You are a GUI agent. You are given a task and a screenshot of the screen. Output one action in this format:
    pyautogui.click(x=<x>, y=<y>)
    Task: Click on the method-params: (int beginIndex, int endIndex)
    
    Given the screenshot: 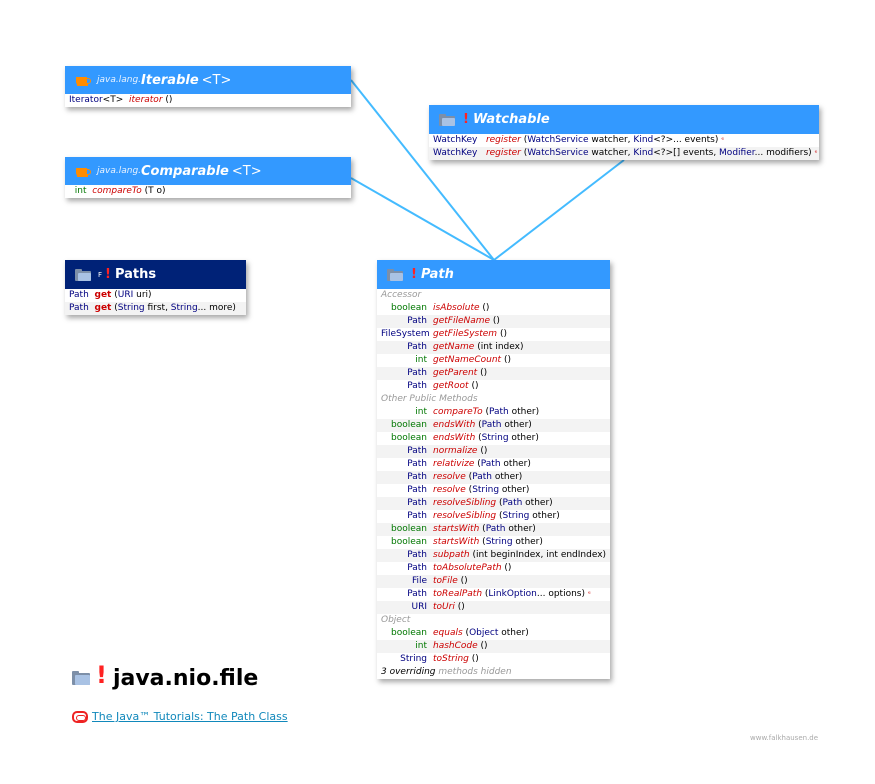 What is the action you would take?
    pyautogui.click(x=539, y=555)
    